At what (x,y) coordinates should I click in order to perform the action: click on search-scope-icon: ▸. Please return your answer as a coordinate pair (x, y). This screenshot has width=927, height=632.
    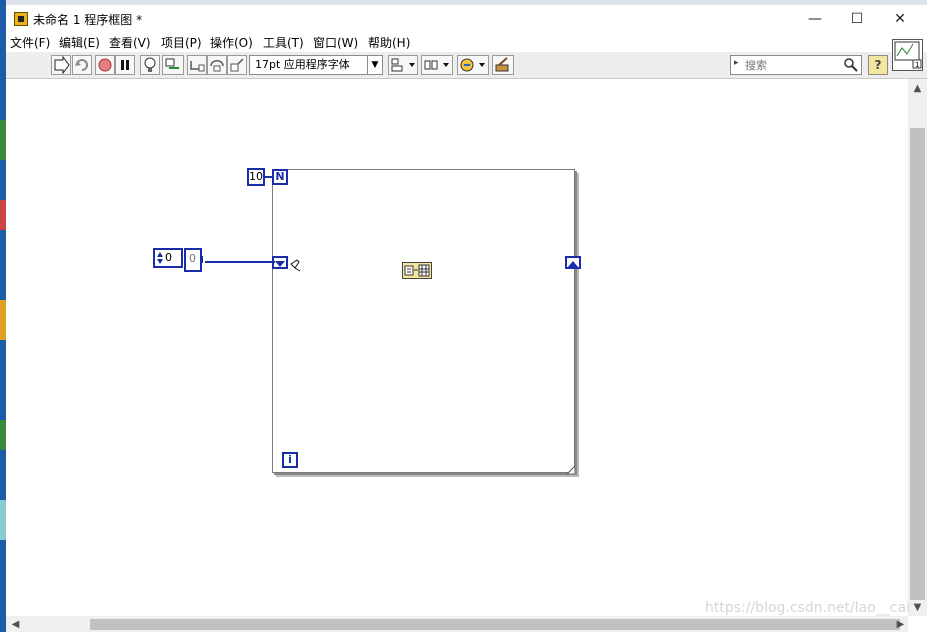
    Looking at the image, I should click on (736, 63).